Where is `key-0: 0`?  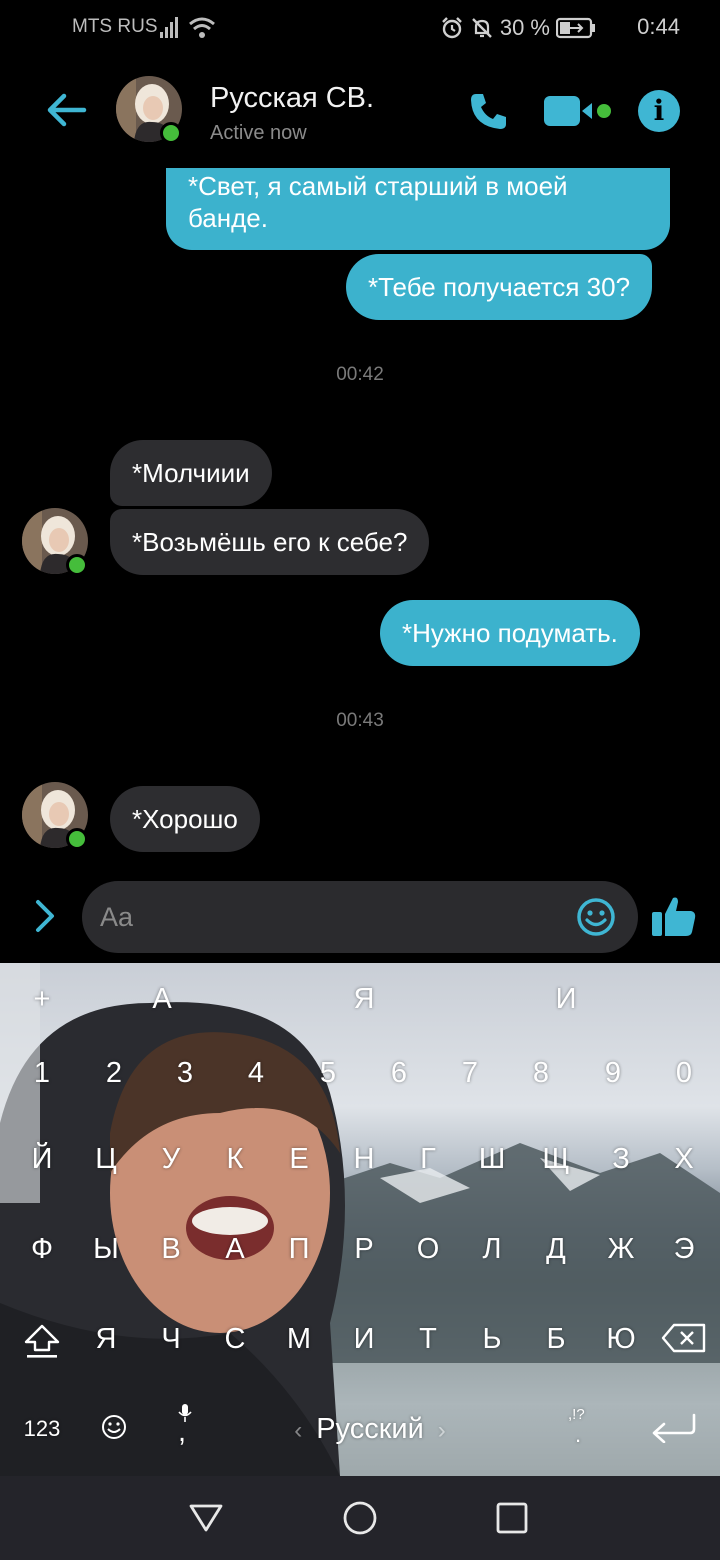 key-0: 0 is located at coordinates (684, 1073).